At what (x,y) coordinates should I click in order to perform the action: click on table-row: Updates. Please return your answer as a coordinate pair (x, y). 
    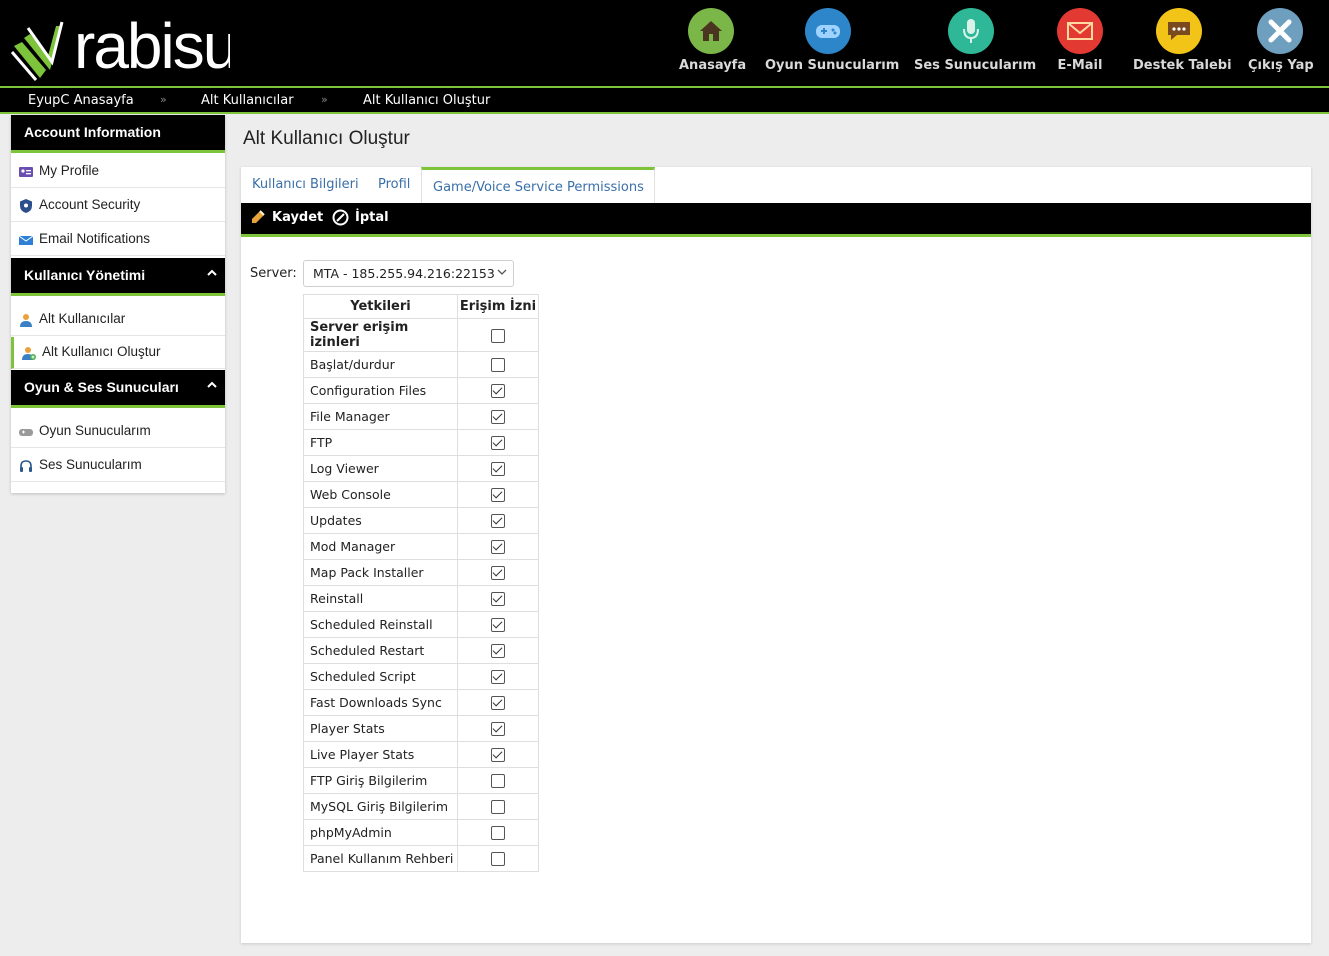
    Looking at the image, I should click on (421, 520).